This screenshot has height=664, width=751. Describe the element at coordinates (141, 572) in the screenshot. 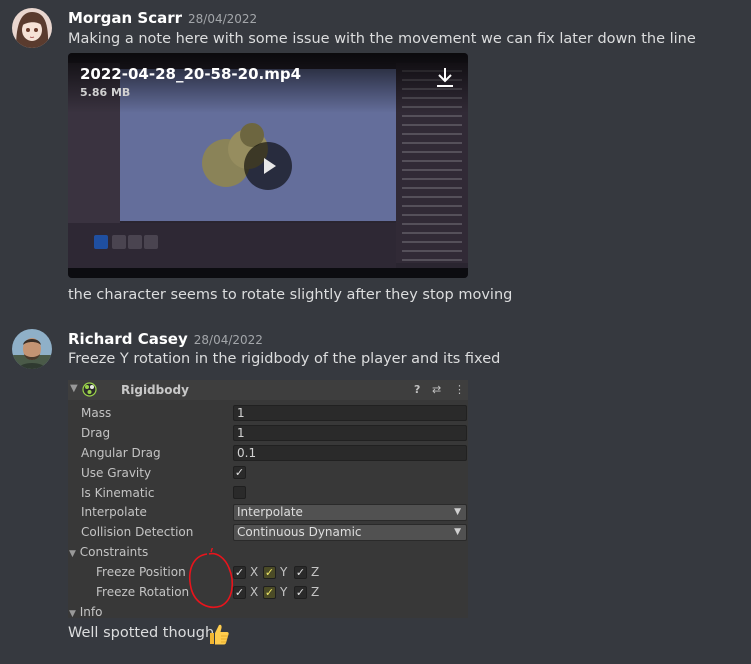

I see `freeze-position-label: Freeze Position` at that location.